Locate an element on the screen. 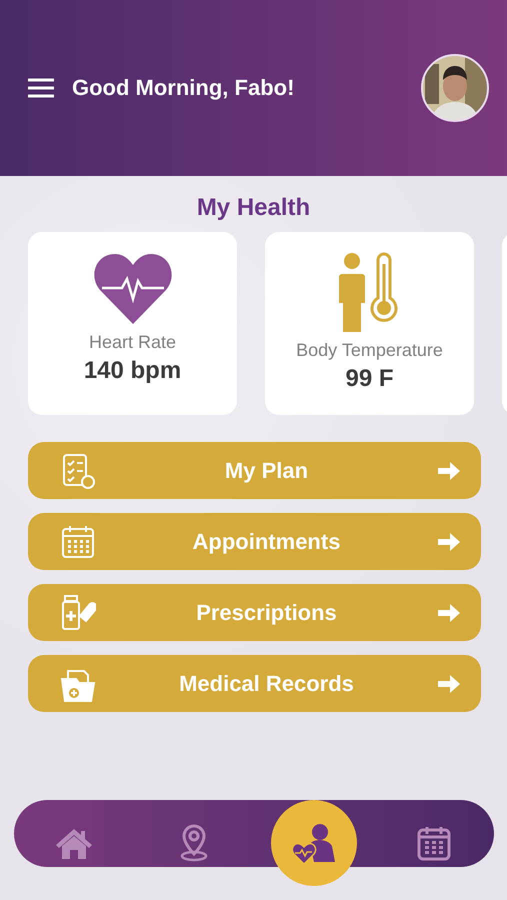  metric-label: Heart Rate is located at coordinates (132, 342).